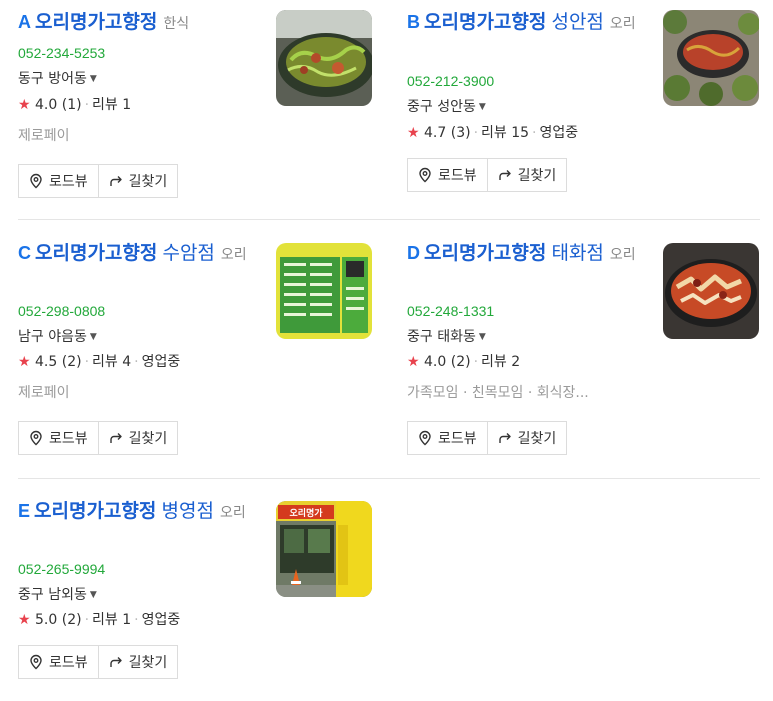 The width and height of the screenshot is (773, 701). I want to click on place-branch: 성안점, so click(577, 22).